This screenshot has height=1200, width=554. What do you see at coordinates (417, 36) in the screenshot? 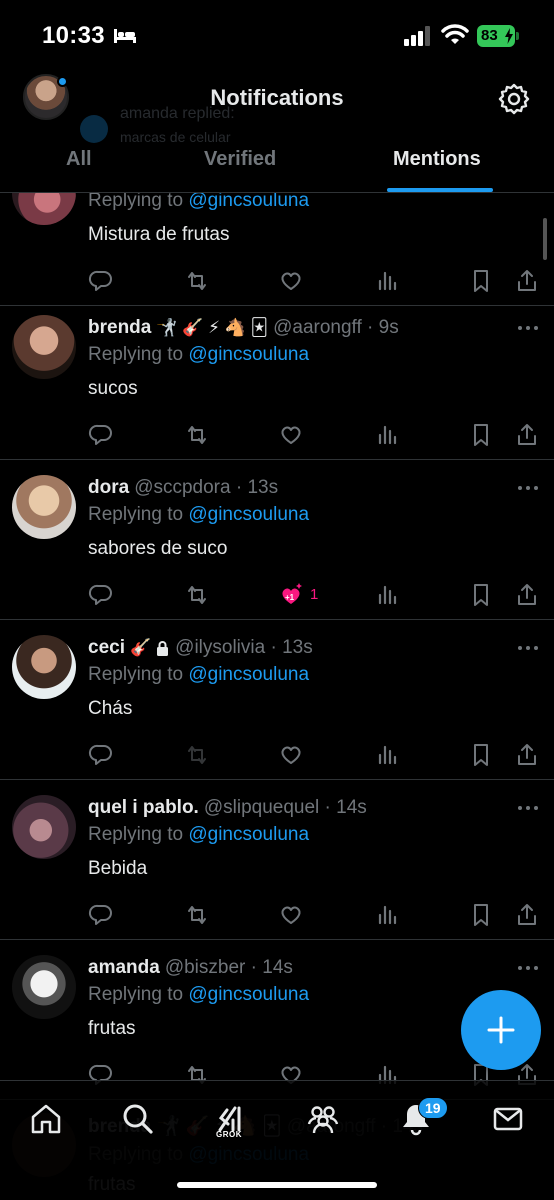
I see `cellular-signal-icon` at bounding box center [417, 36].